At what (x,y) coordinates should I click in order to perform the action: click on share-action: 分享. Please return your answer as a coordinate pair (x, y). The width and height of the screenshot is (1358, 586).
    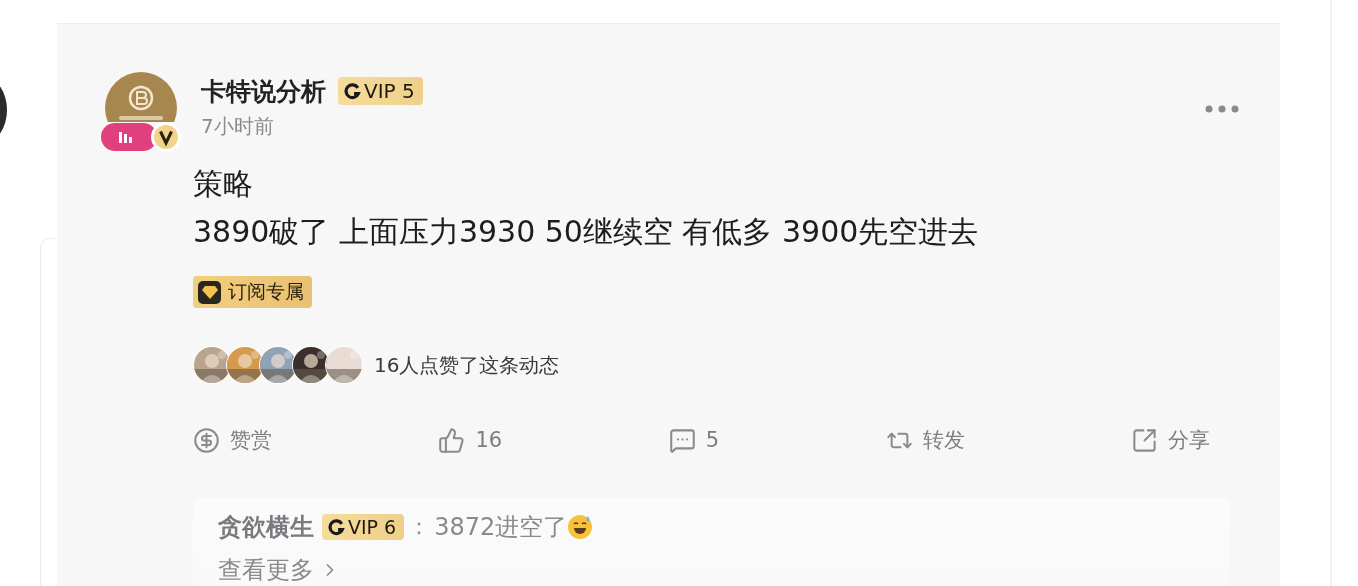
    Looking at the image, I should click on (1170, 440).